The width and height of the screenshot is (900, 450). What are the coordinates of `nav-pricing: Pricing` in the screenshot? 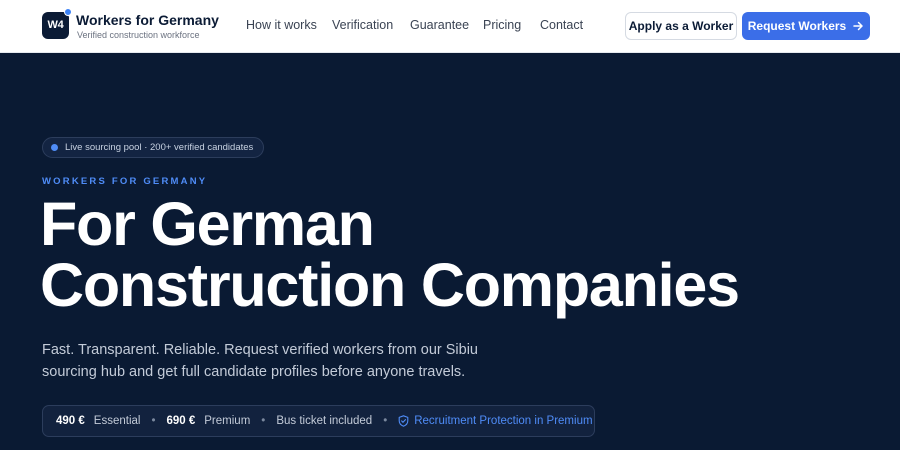 It's located at (502, 25).